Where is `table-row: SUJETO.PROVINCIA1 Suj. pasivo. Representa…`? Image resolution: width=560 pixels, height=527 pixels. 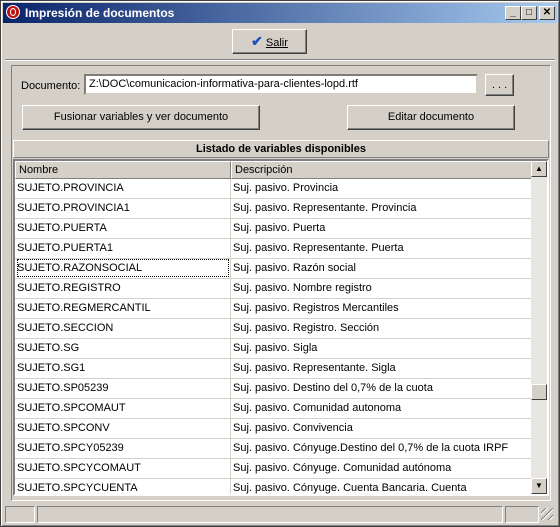
table-row: SUJETO.PROVINCIA1 Suj. pasivo. Representa… is located at coordinates (273, 209).